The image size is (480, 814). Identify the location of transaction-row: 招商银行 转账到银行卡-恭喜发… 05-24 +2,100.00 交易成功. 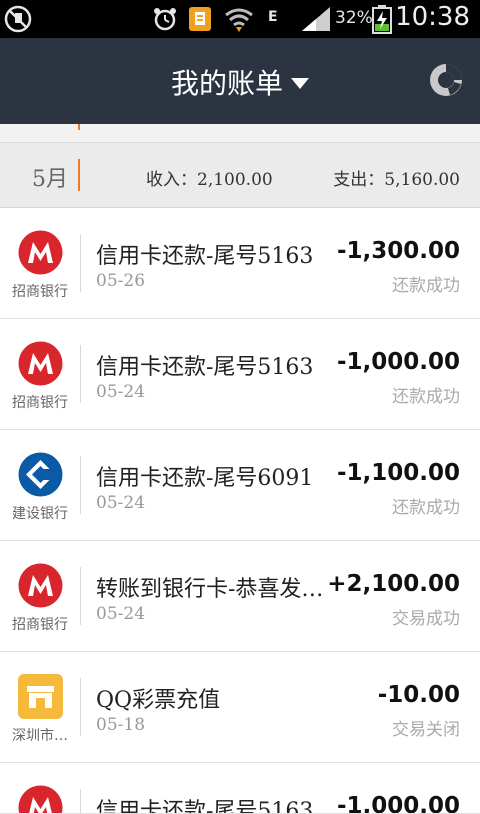
(240, 596).